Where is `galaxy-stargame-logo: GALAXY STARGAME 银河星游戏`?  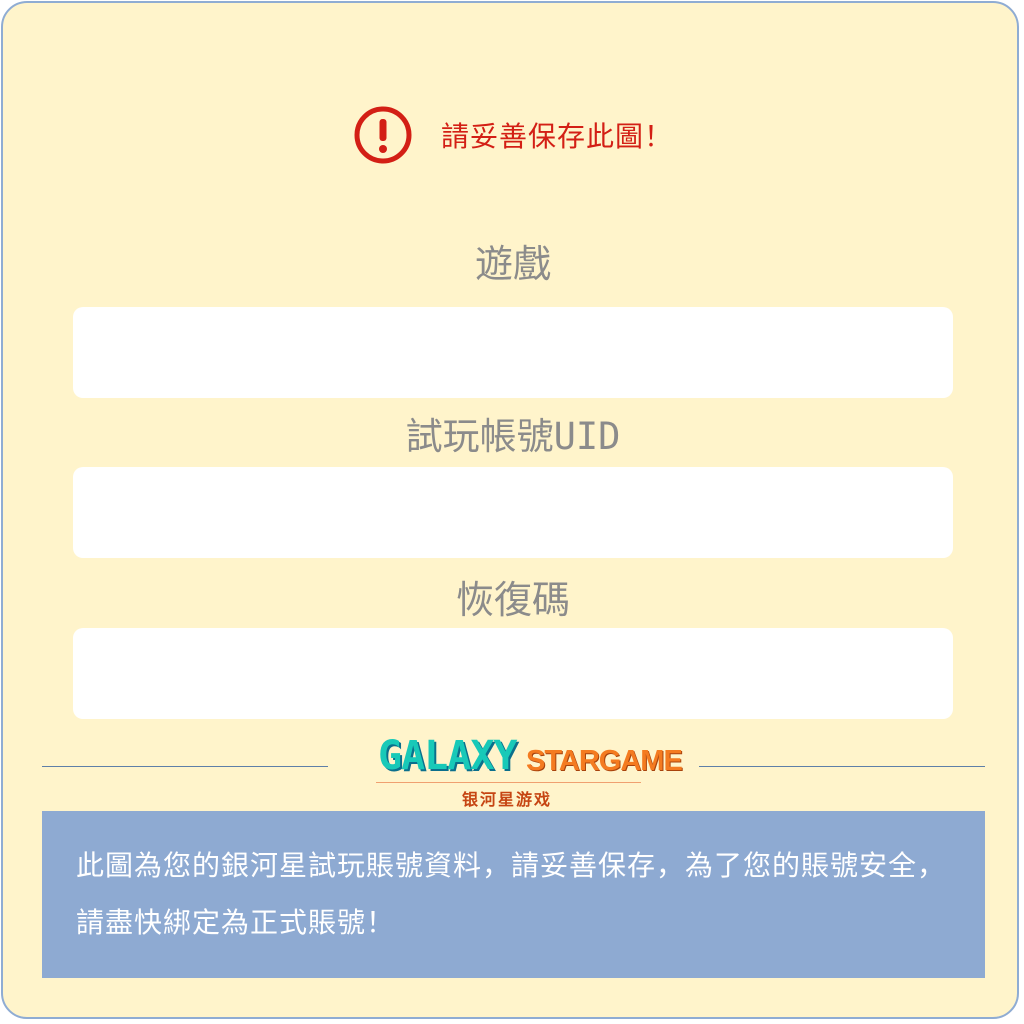
galaxy-stargame-logo: GALAXY STARGAME 银河星游戏 is located at coordinates (529, 771).